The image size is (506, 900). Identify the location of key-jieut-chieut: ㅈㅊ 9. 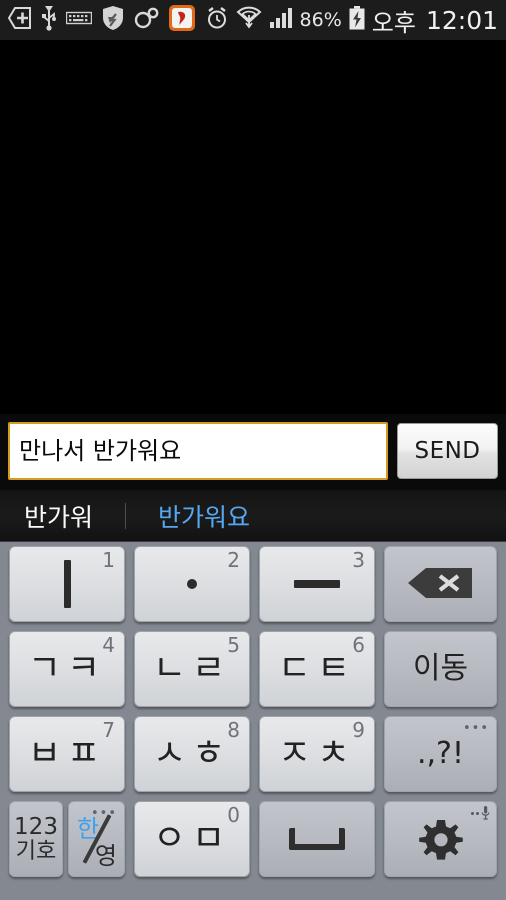
(317, 754).